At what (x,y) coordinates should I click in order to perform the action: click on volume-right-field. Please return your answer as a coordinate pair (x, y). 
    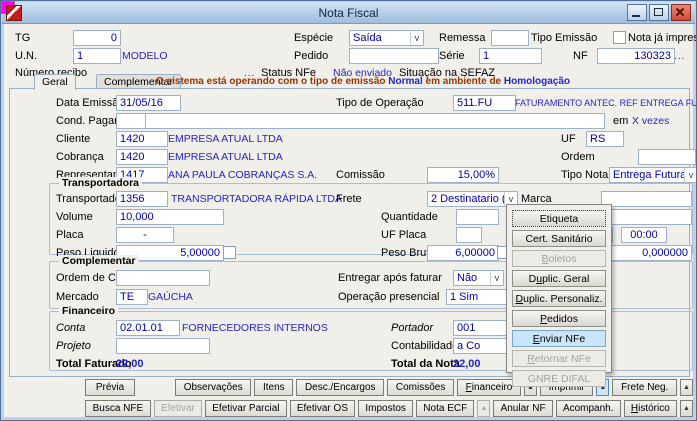
    Looking at the image, I should click on (650, 217).